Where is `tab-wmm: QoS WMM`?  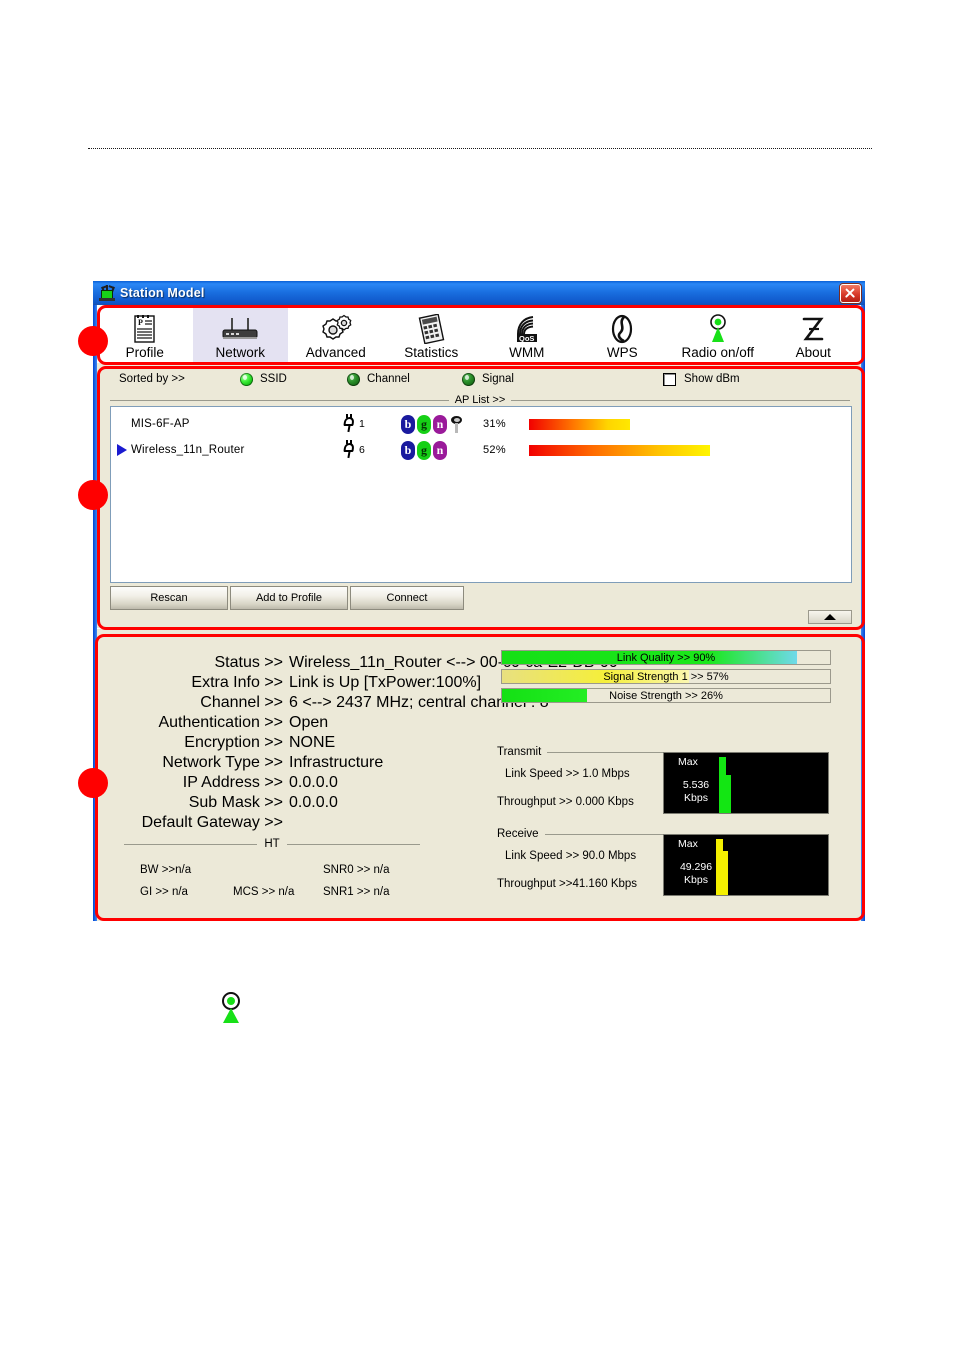 tab-wmm: QoS WMM is located at coordinates (527, 334).